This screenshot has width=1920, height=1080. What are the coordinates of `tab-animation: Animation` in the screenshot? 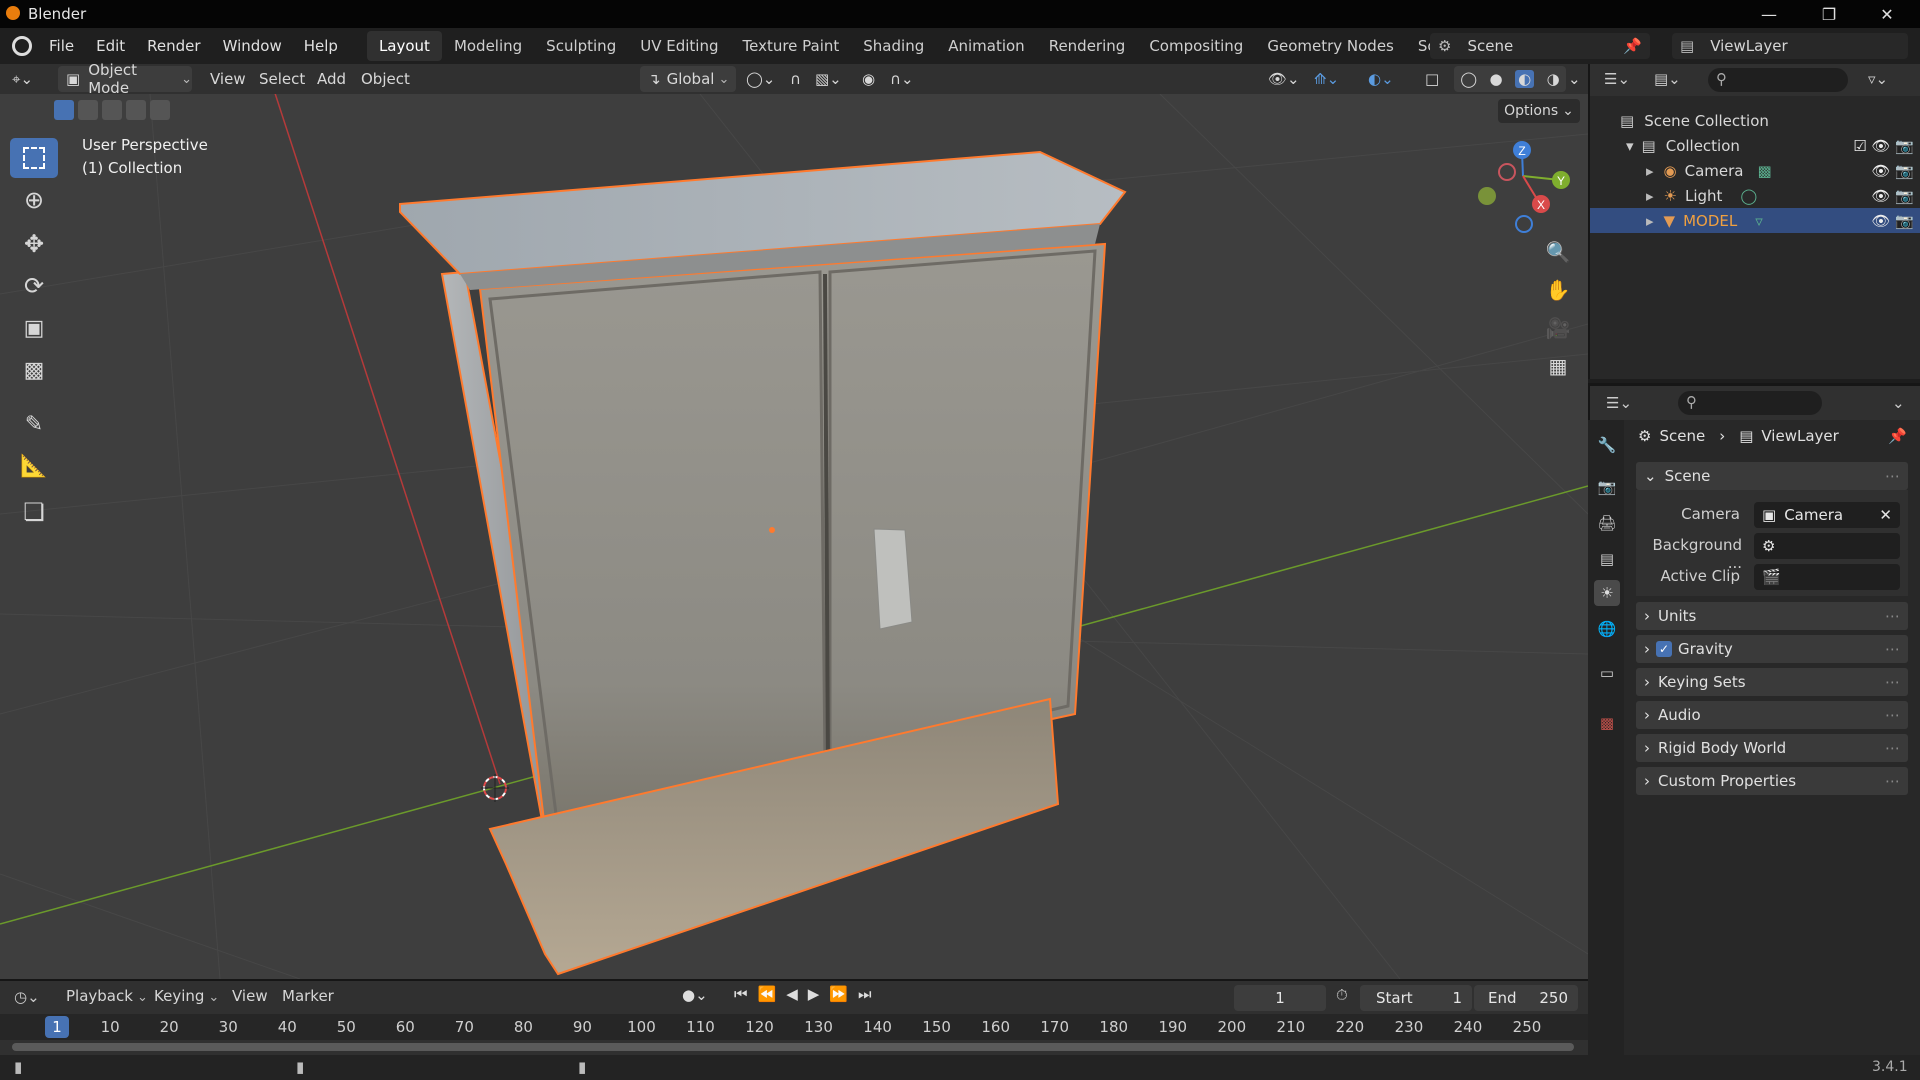 It's located at (986, 46).